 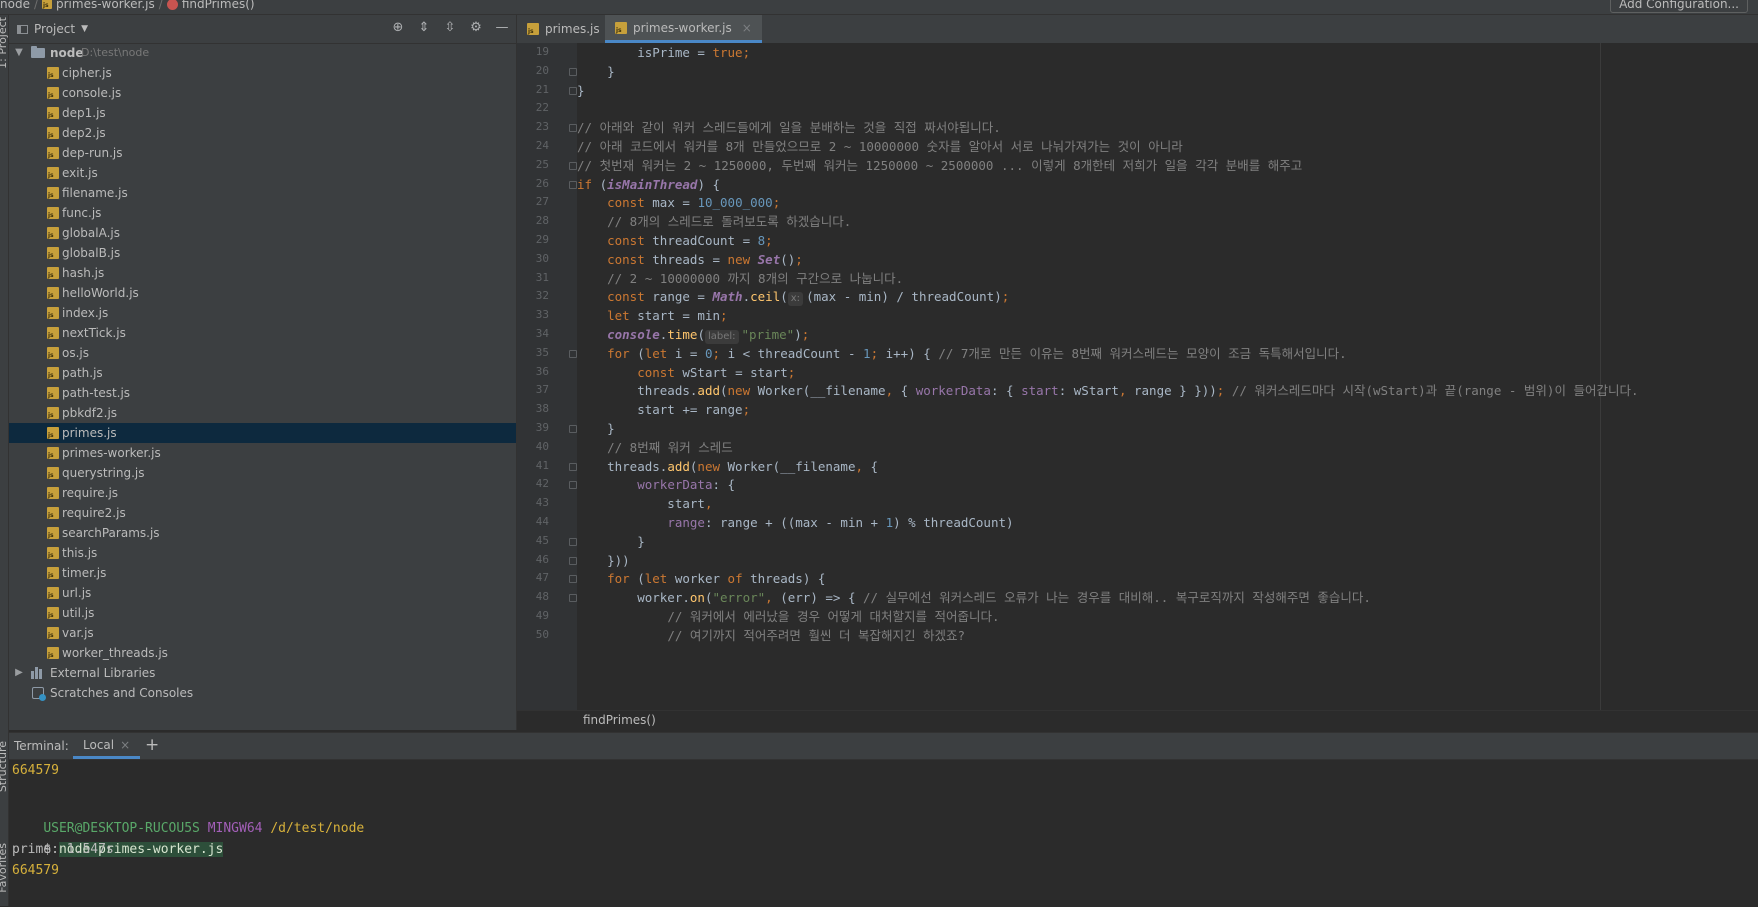 What do you see at coordinates (262, 613) in the screenshot?
I see `tree-file-item: util.js` at bounding box center [262, 613].